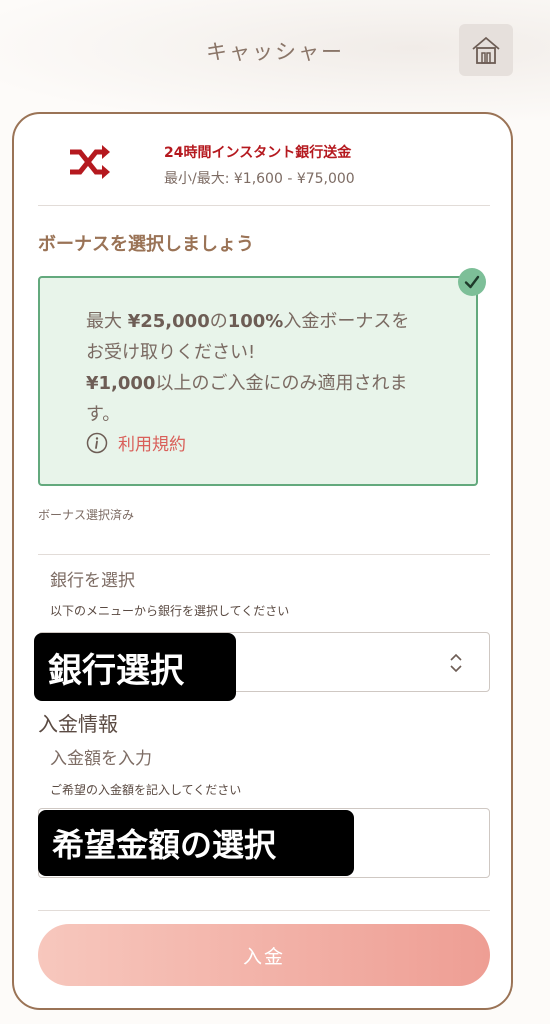 This screenshot has height=1024, width=550. Describe the element at coordinates (456, 663) in the screenshot. I see `chevron-updown-icon` at that location.